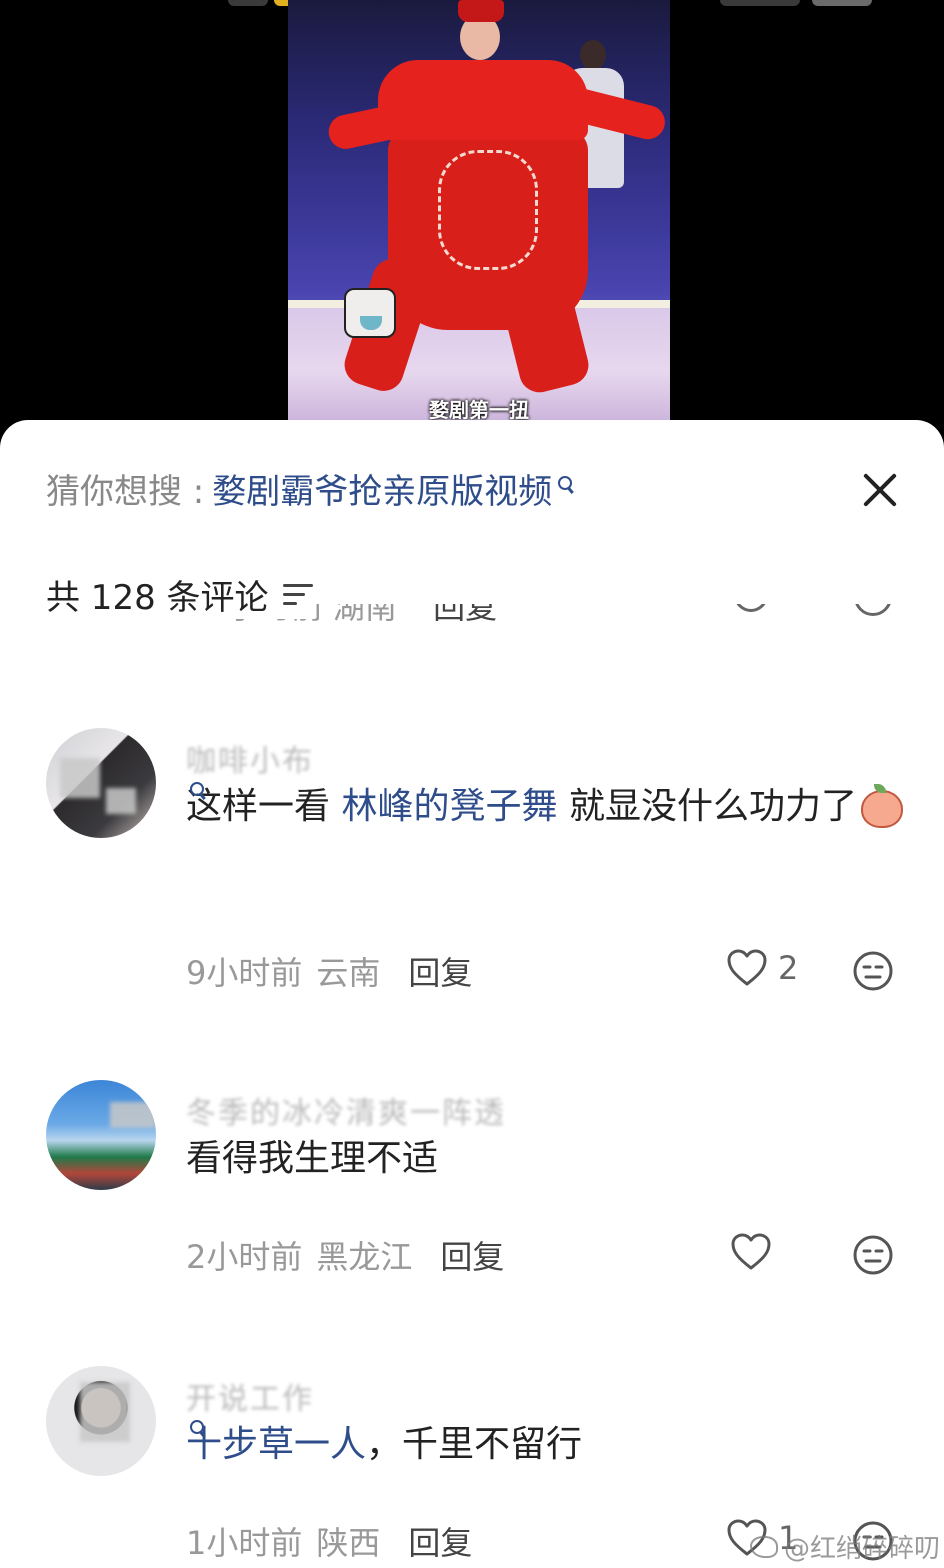  I want to click on topic-link: 十步草一人, so click(276, 1444).